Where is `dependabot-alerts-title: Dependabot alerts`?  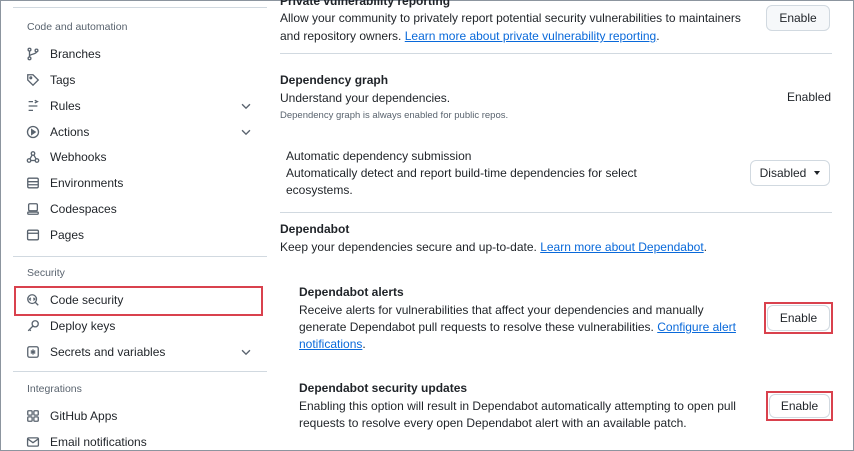 dependabot-alerts-title: Dependabot alerts is located at coordinates (351, 292).